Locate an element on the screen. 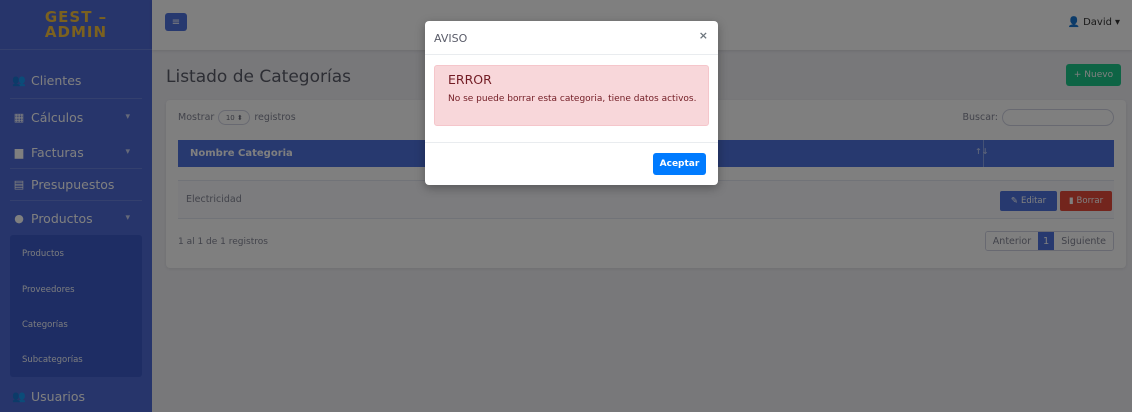 This screenshot has height=412, width=1132. modal-title: AVISO is located at coordinates (451, 38).